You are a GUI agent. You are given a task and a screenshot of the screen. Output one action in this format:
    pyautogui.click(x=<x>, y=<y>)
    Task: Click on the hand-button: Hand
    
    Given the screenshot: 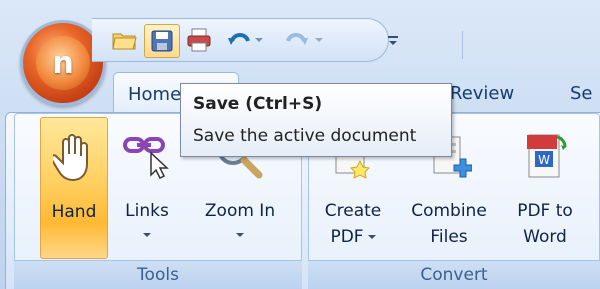 What is the action you would take?
    pyautogui.click(x=74, y=188)
    